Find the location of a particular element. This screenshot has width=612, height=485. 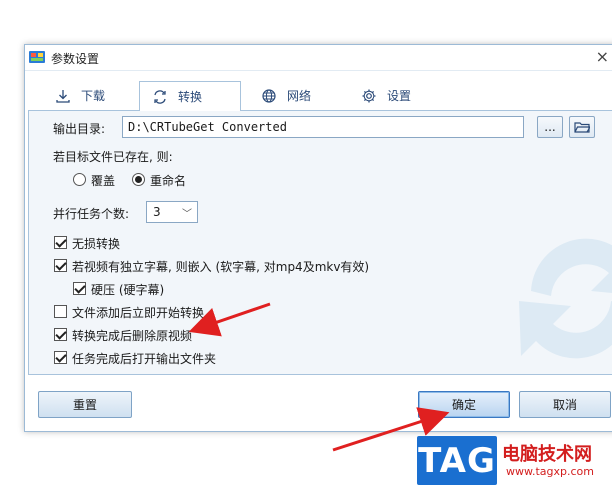

site-name: 电脑技术网 is located at coordinates (547, 454).